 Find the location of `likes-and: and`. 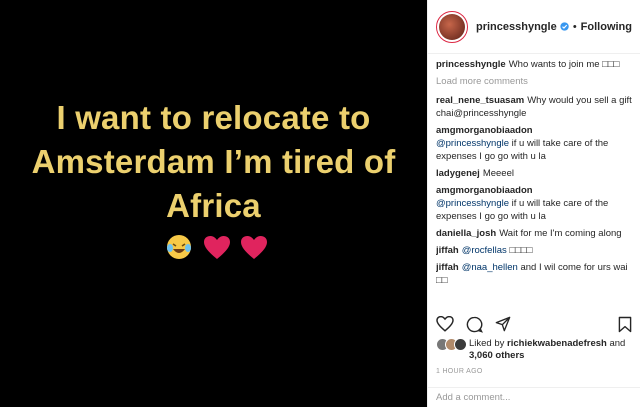

likes-and: and is located at coordinates (617, 343).